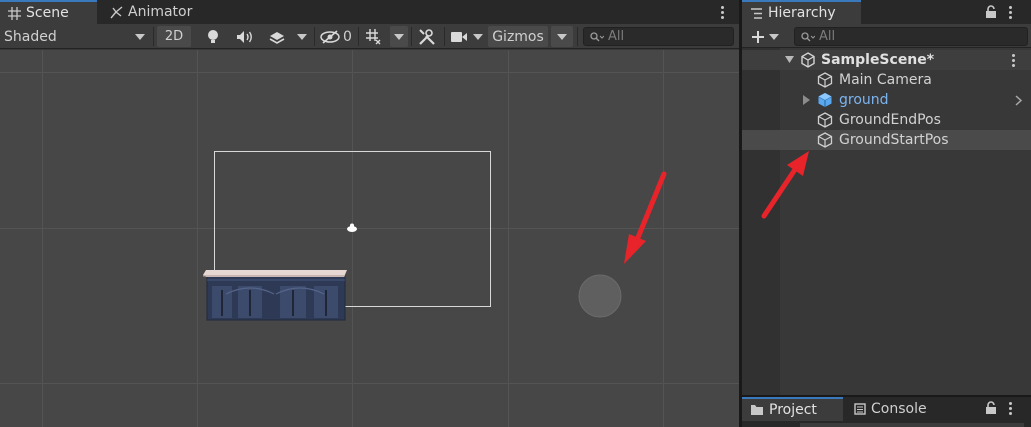 The width and height of the screenshot is (1031, 427). What do you see at coordinates (827, 36) in the screenshot?
I see `hierarchy-search-placeholder: All` at bounding box center [827, 36].